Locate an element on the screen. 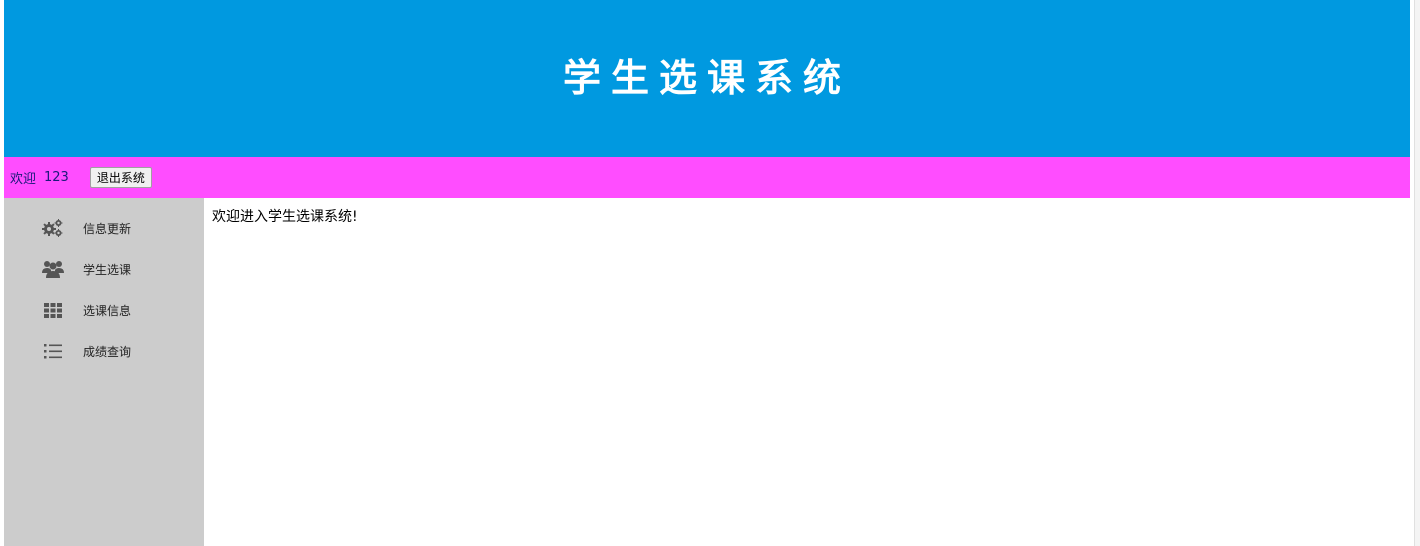 Image resolution: width=1420 pixels, height=546 pixels. sidebar-item-course-info: 选课信息 is located at coordinates (104, 310).